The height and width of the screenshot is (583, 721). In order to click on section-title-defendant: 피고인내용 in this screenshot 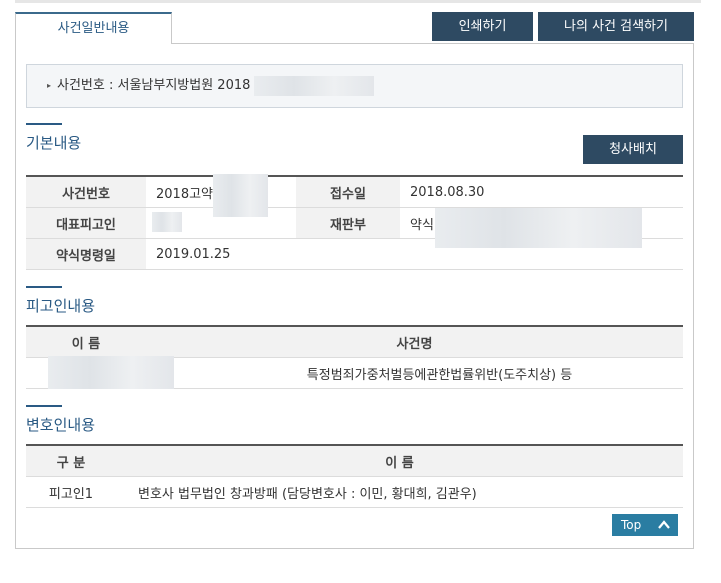, I will do `click(61, 306)`.